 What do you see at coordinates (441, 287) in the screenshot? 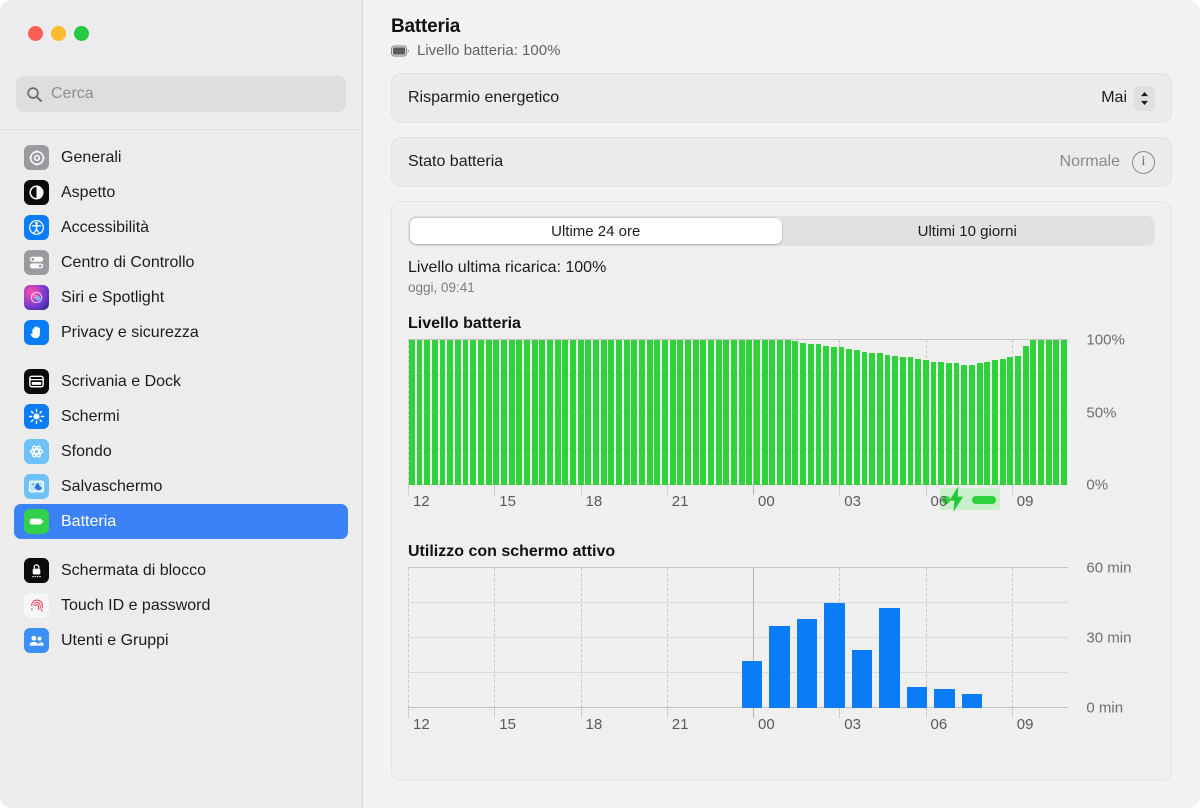
I see `last-charge-timestamp: oggi, 09:41` at bounding box center [441, 287].